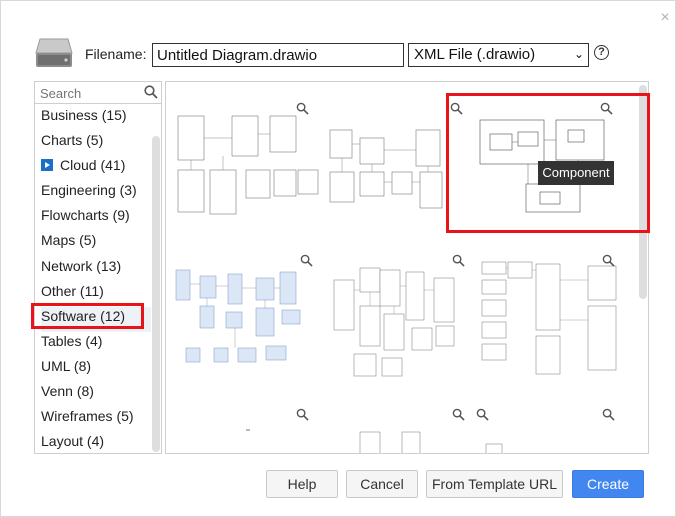 The height and width of the screenshot is (517, 676). What do you see at coordinates (310, 165) in the screenshot?
I see `er-diagram-thumbnail` at bounding box center [310, 165].